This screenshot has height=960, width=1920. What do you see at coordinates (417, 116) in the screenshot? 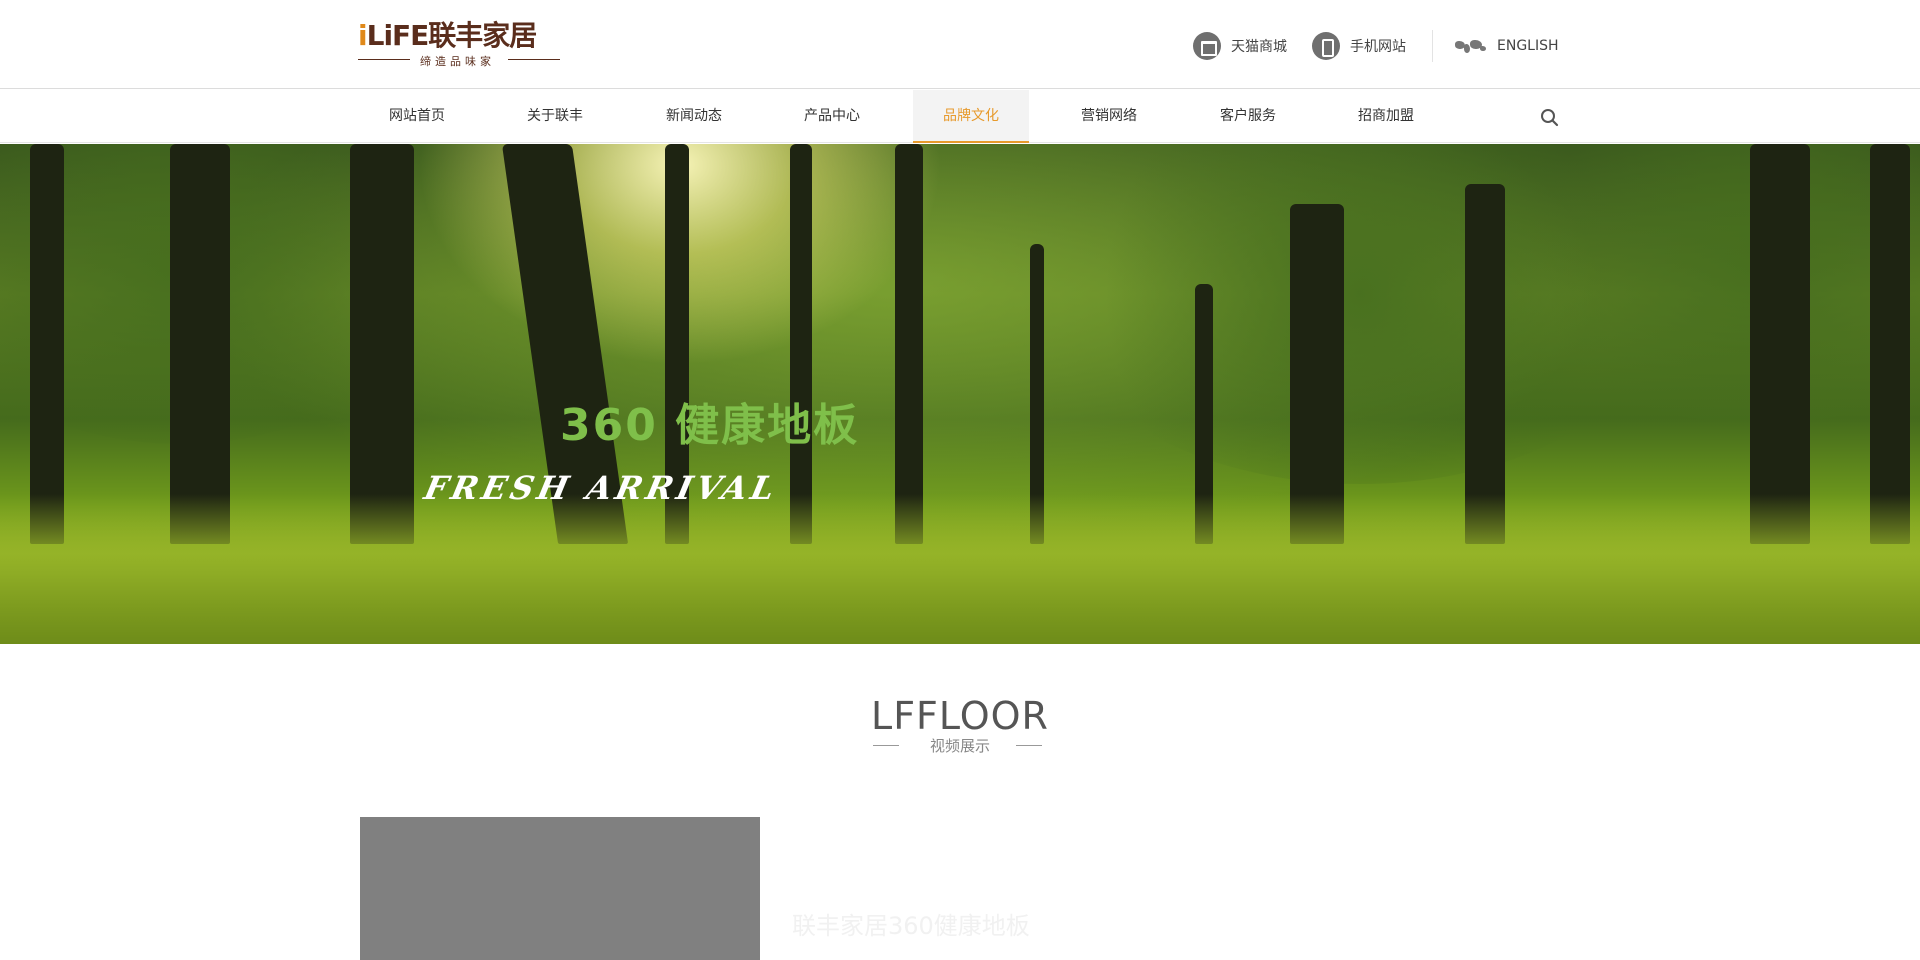
I see `nav-item-home: 网站首页` at bounding box center [417, 116].